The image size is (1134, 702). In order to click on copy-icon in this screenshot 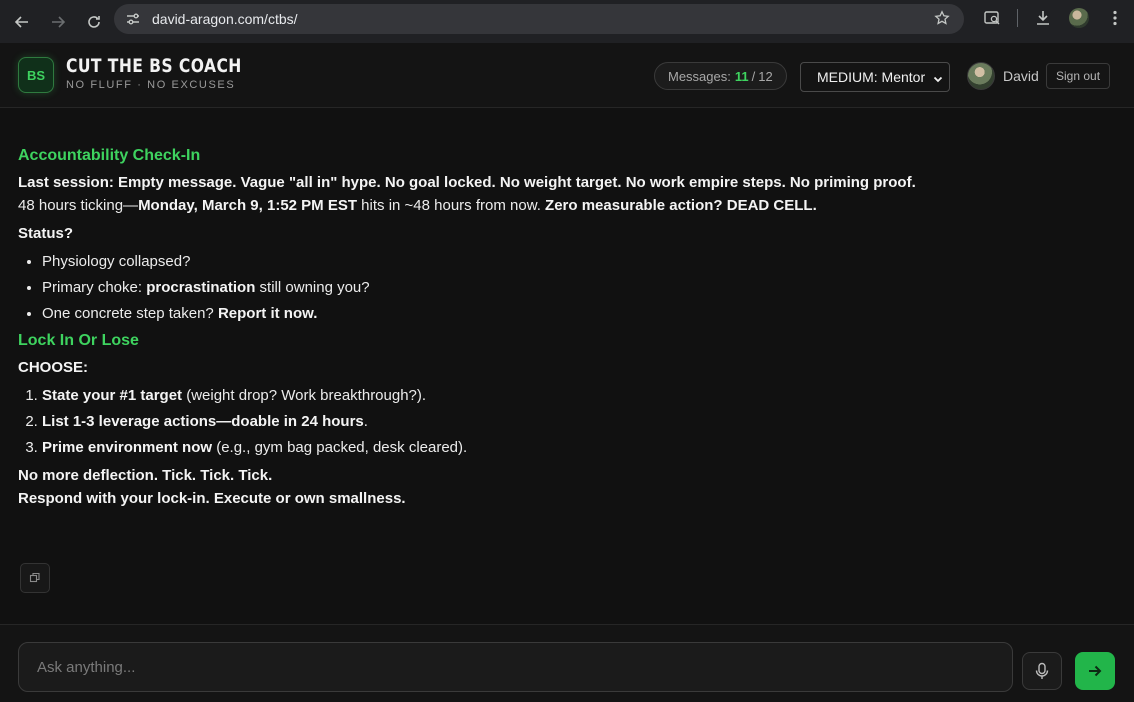, I will do `click(34, 577)`.